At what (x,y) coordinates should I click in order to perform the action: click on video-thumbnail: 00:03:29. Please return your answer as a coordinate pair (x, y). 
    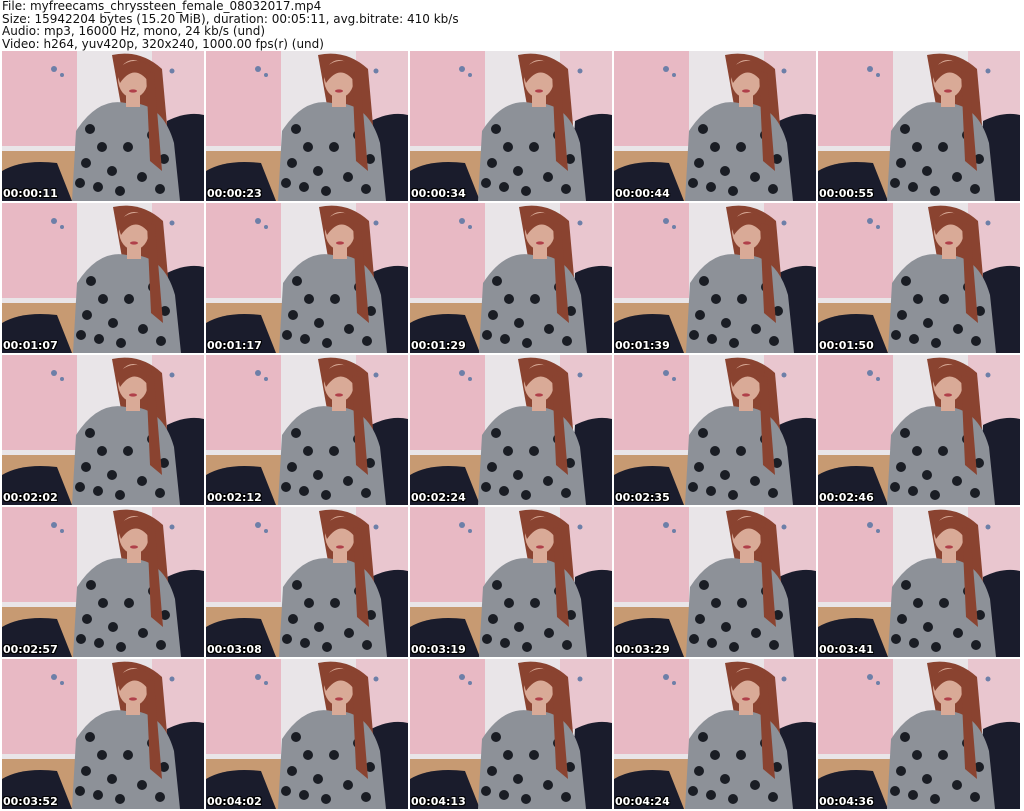
    Looking at the image, I should click on (715, 582).